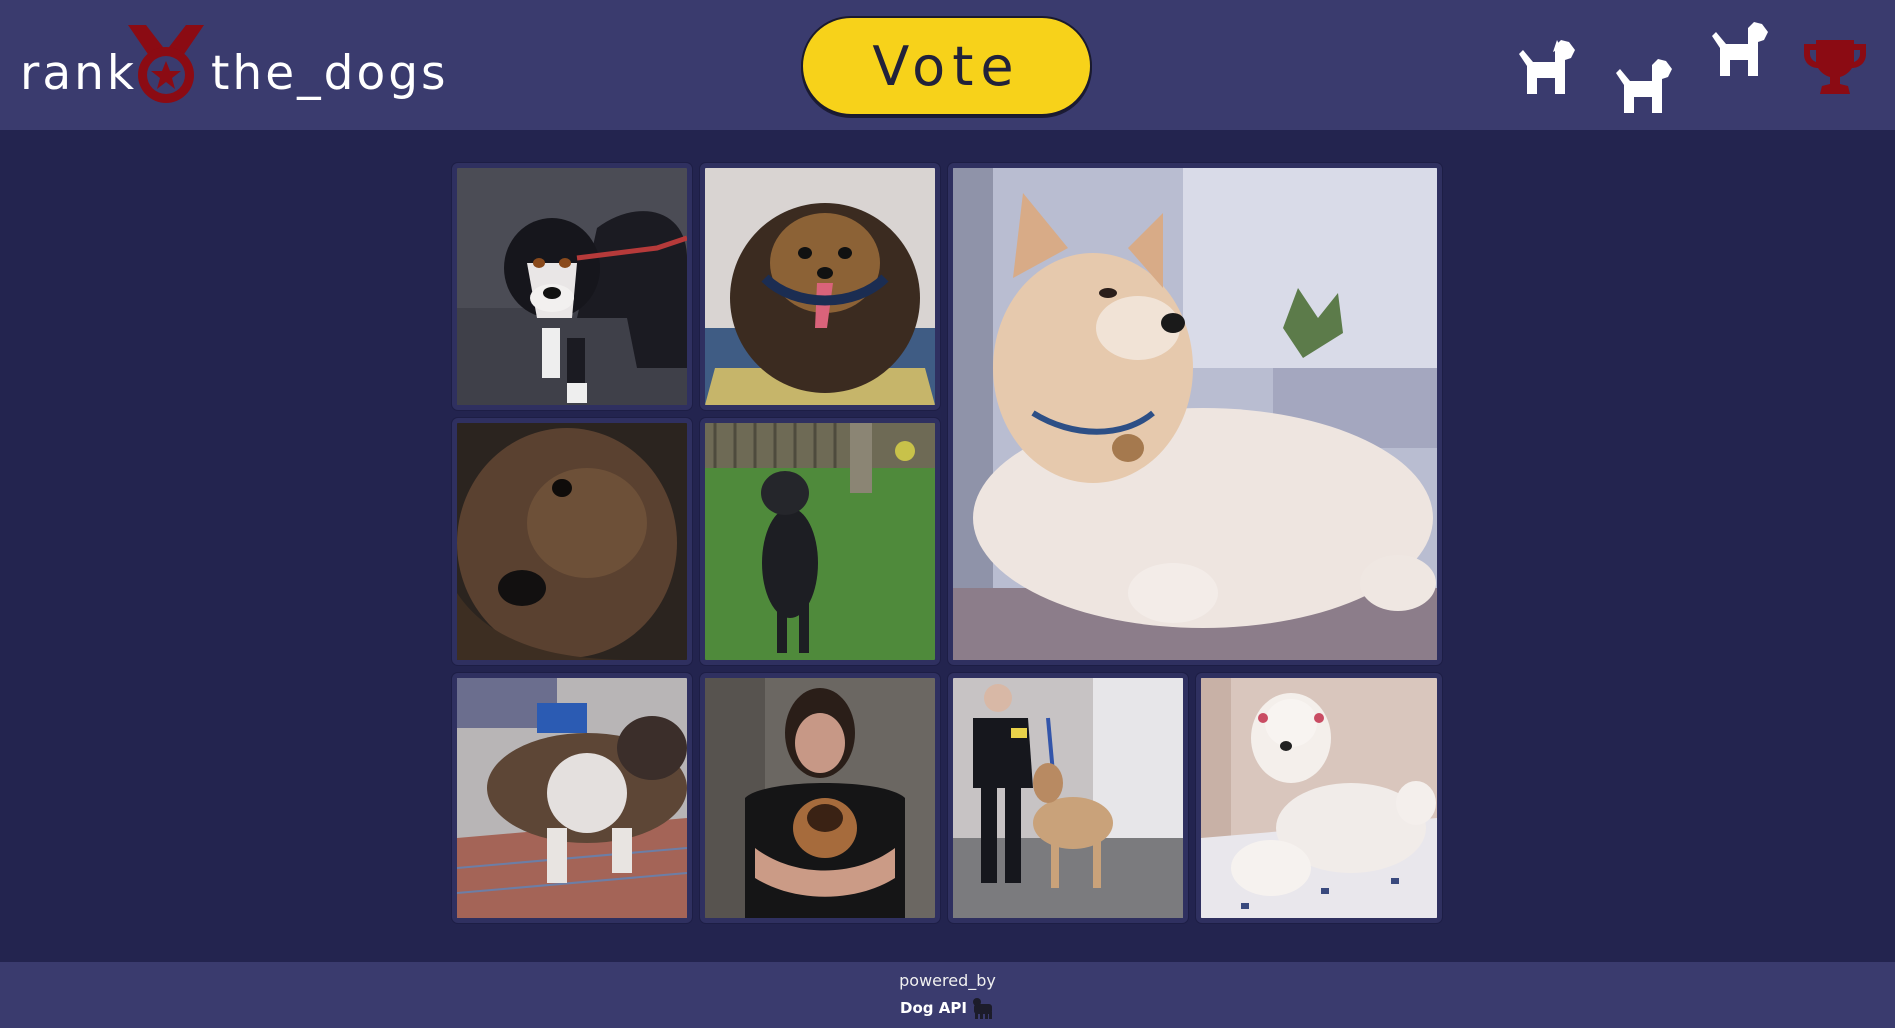  I want to click on dog-api-logo-icon, so click(982, 1008).